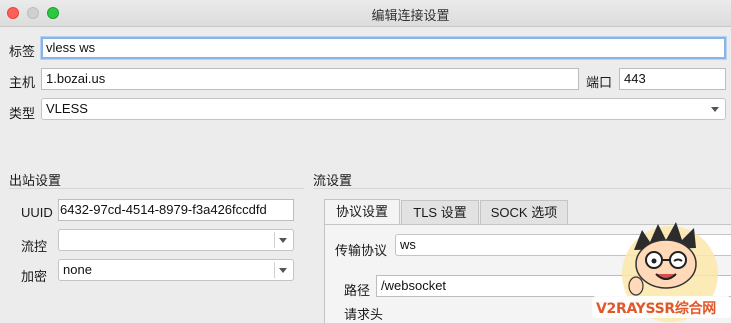 This screenshot has width=731, height=323. Describe the element at coordinates (22, 82) in the screenshot. I see `host-label: 主机` at that location.